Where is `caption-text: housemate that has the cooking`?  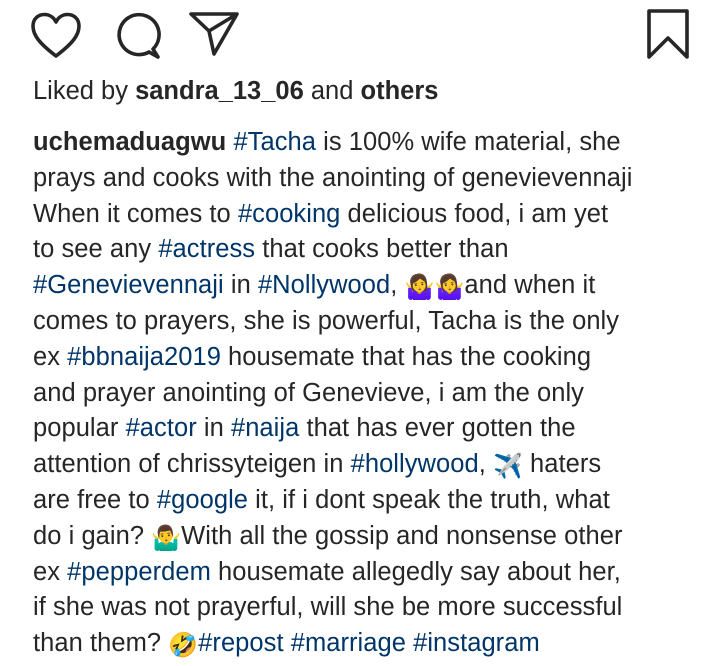 caption-text: housemate that has the cooking is located at coordinates (406, 356).